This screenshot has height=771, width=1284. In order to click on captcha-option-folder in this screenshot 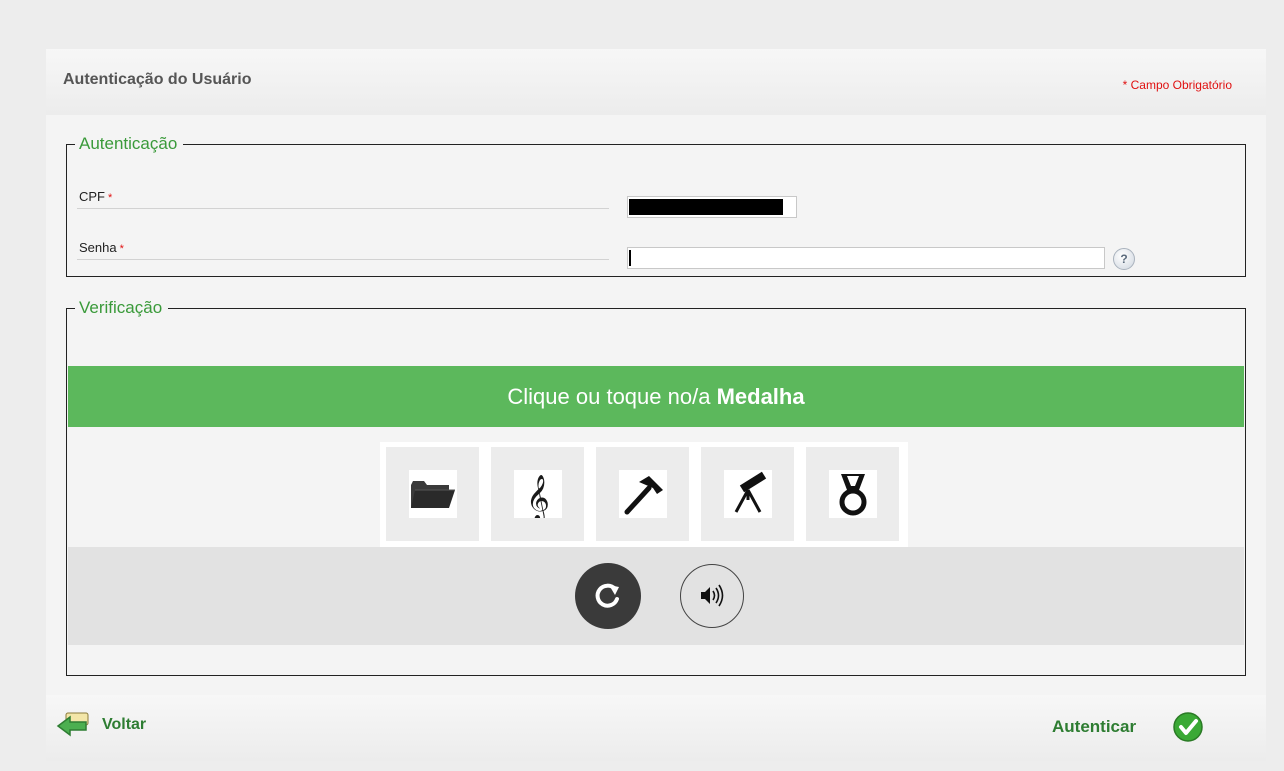, I will do `click(432, 494)`.